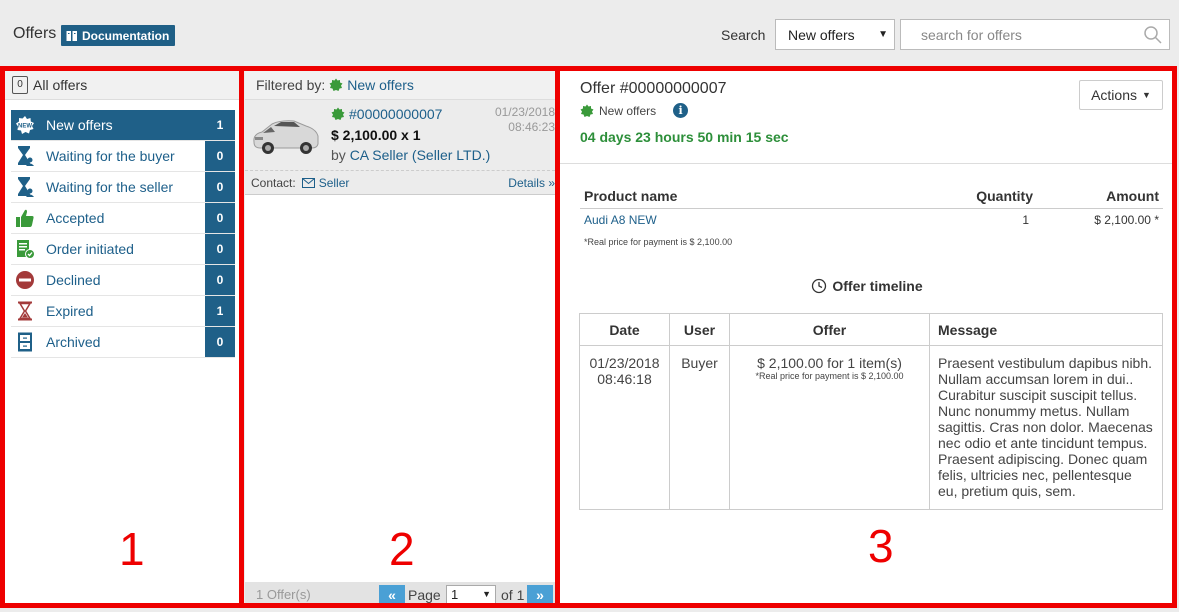 This screenshot has width=1179, height=612. What do you see at coordinates (25, 311) in the screenshot?
I see `hourglass-icon` at bounding box center [25, 311].